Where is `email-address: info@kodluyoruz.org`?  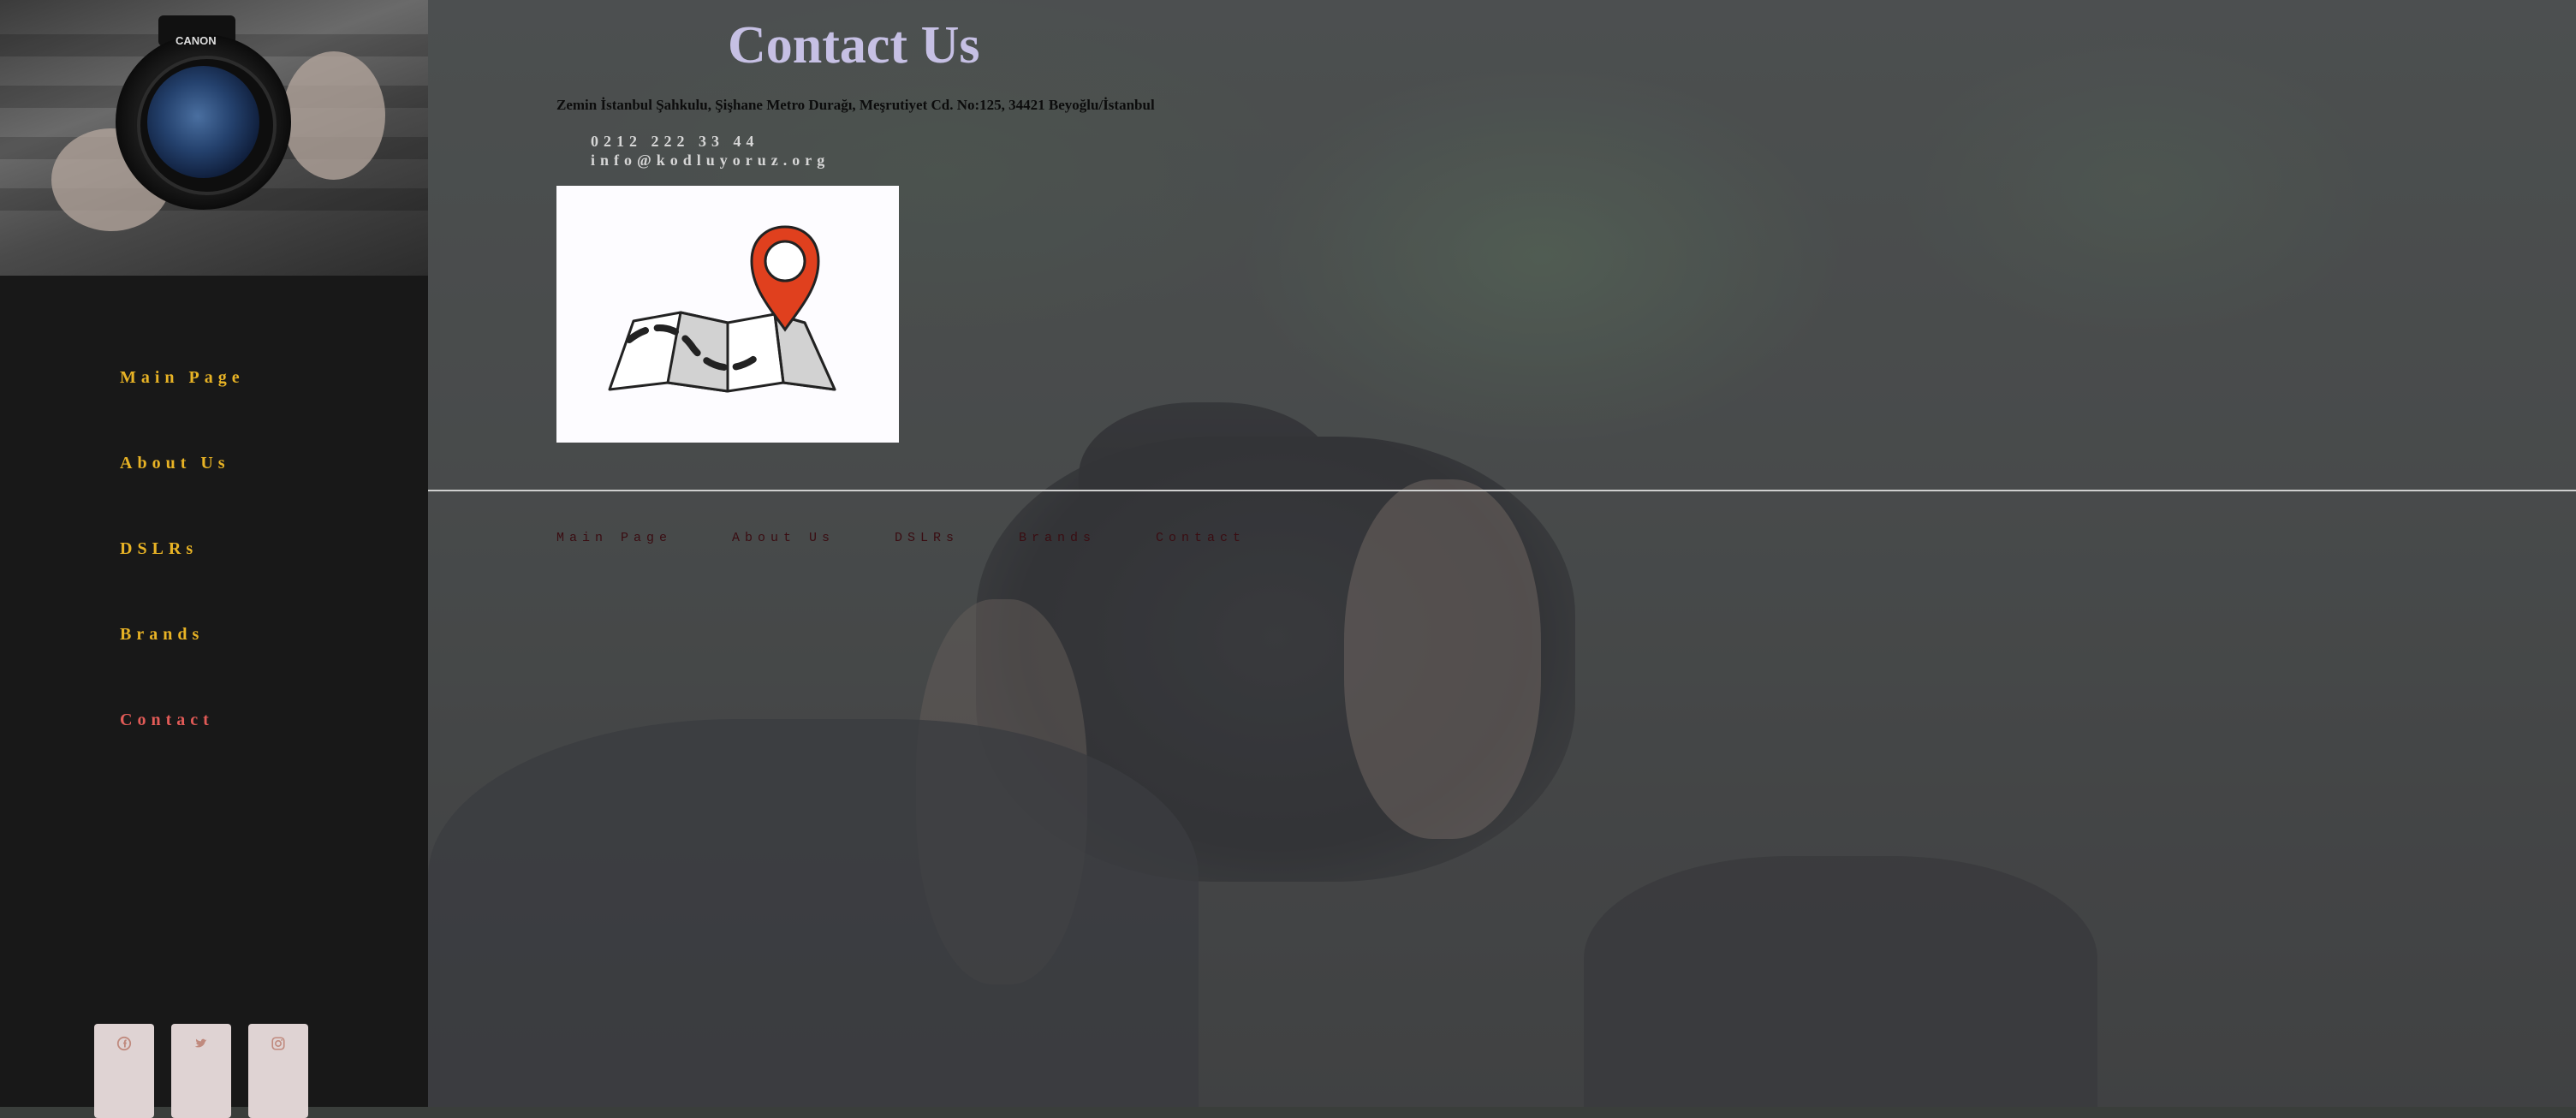
email-address: info@kodluyoruz.org is located at coordinates (711, 160).